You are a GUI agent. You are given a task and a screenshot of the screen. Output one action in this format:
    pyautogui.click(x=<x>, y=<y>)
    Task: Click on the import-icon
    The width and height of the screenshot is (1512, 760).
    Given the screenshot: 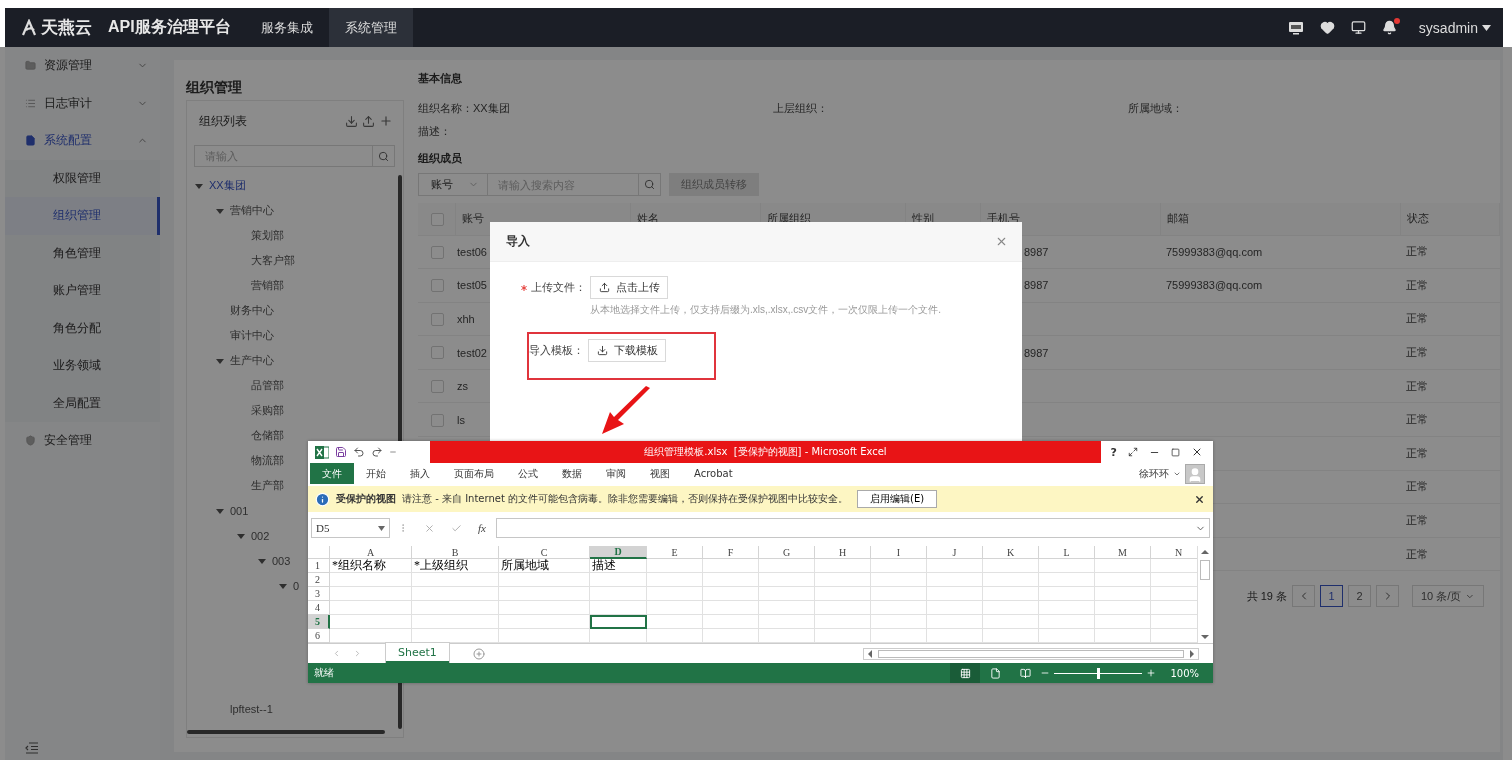 What is the action you would take?
    pyautogui.click(x=351, y=121)
    